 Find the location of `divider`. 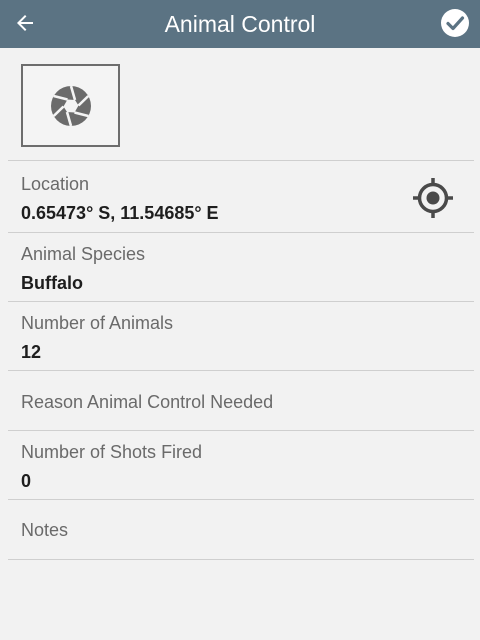

divider is located at coordinates (241, 559).